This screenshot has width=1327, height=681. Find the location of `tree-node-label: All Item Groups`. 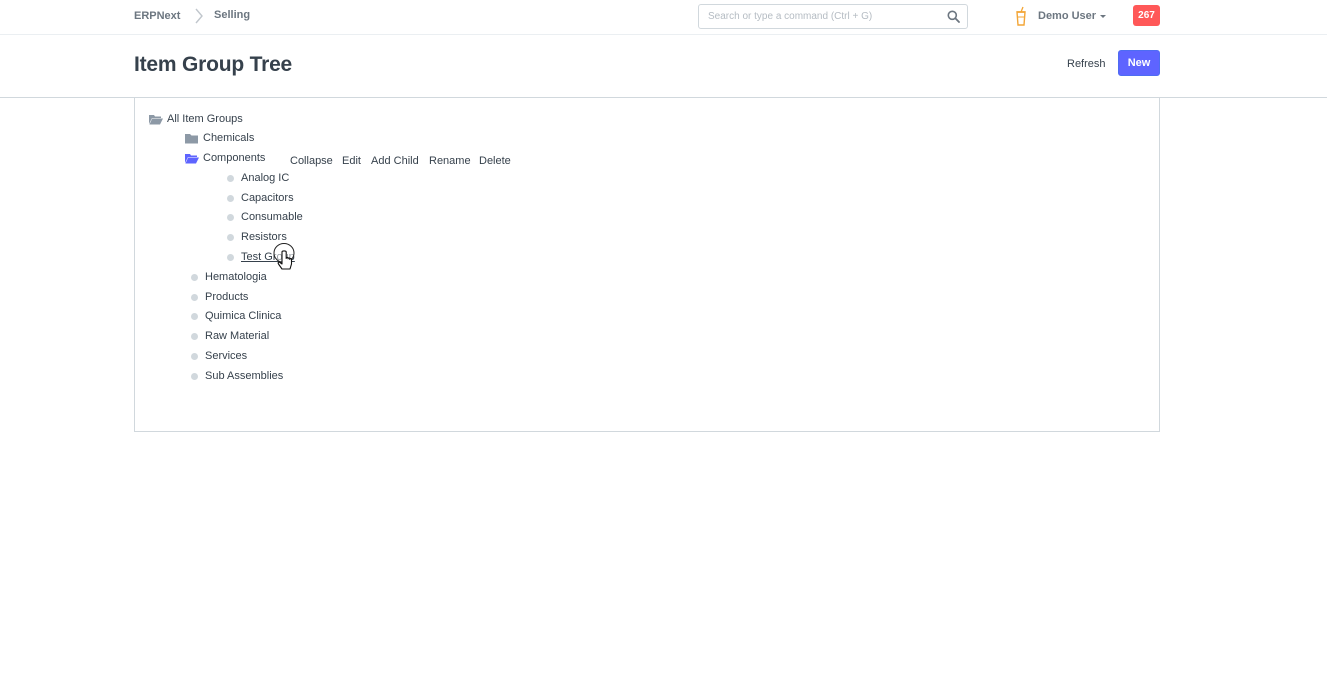

tree-node-label: All Item Groups is located at coordinates (205, 119).